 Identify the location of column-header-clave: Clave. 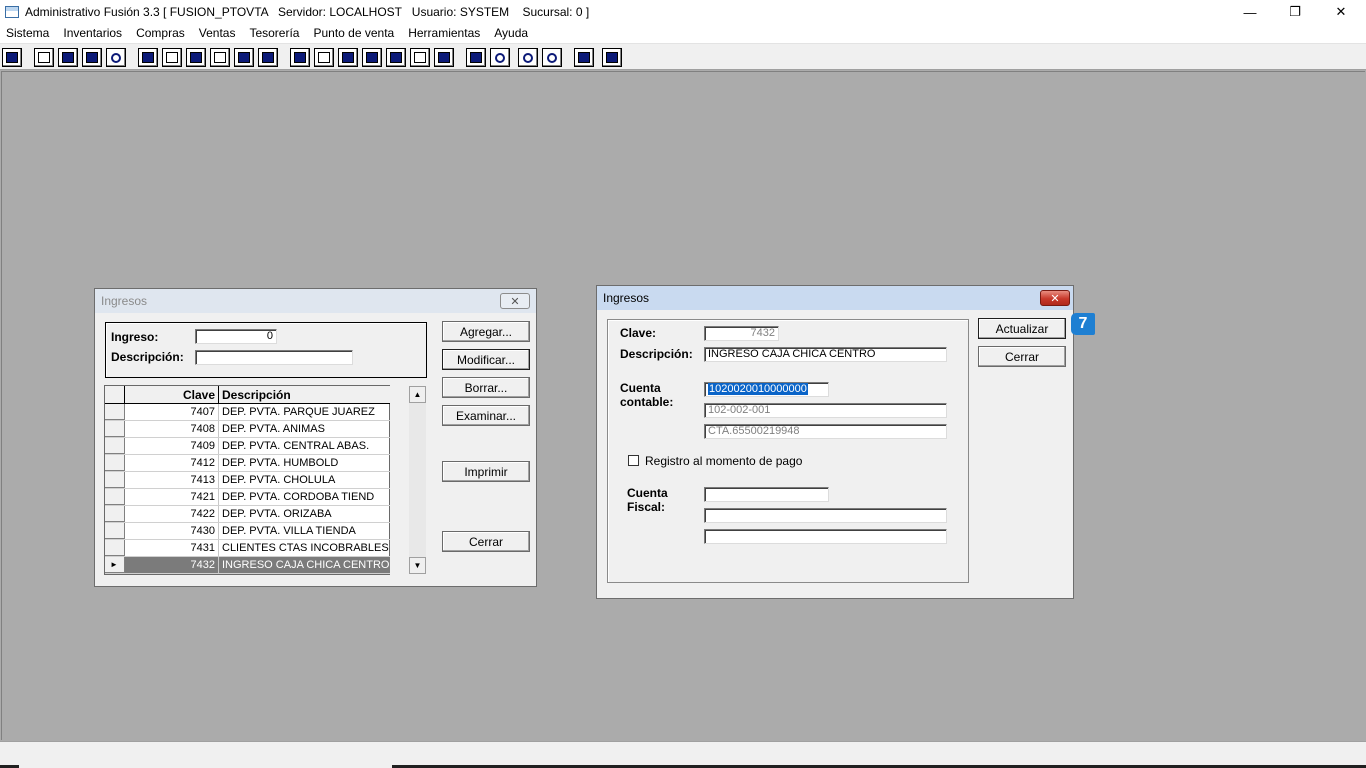
(172, 394).